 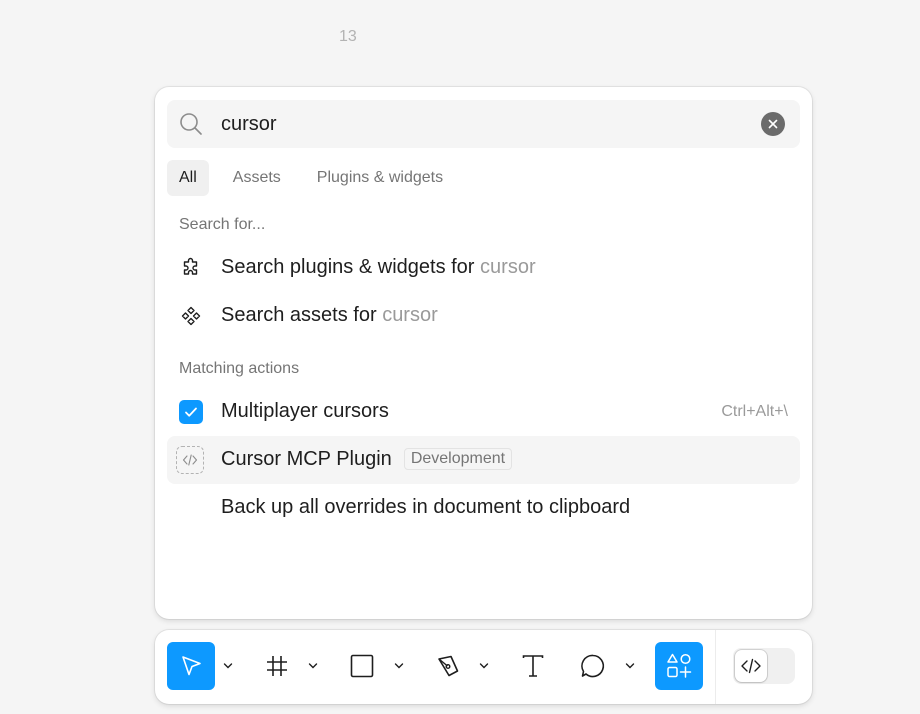 I want to click on cursor-mcp-plugin-label: Cursor MCP Plugin Development, so click(x=367, y=459).